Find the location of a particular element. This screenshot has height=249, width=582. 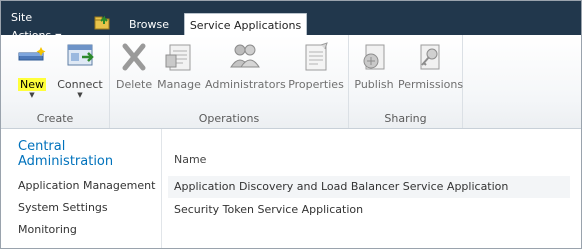

connect-button-label: Connect is located at coordinates (80, 84).